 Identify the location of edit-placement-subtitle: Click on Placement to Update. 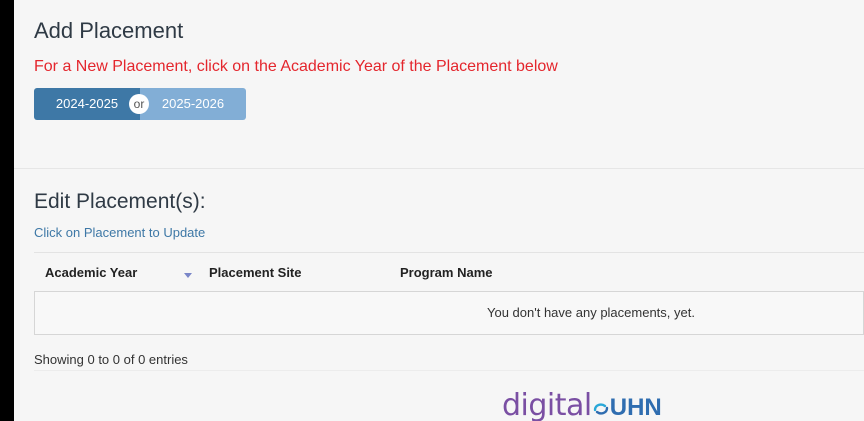
(120, 232).